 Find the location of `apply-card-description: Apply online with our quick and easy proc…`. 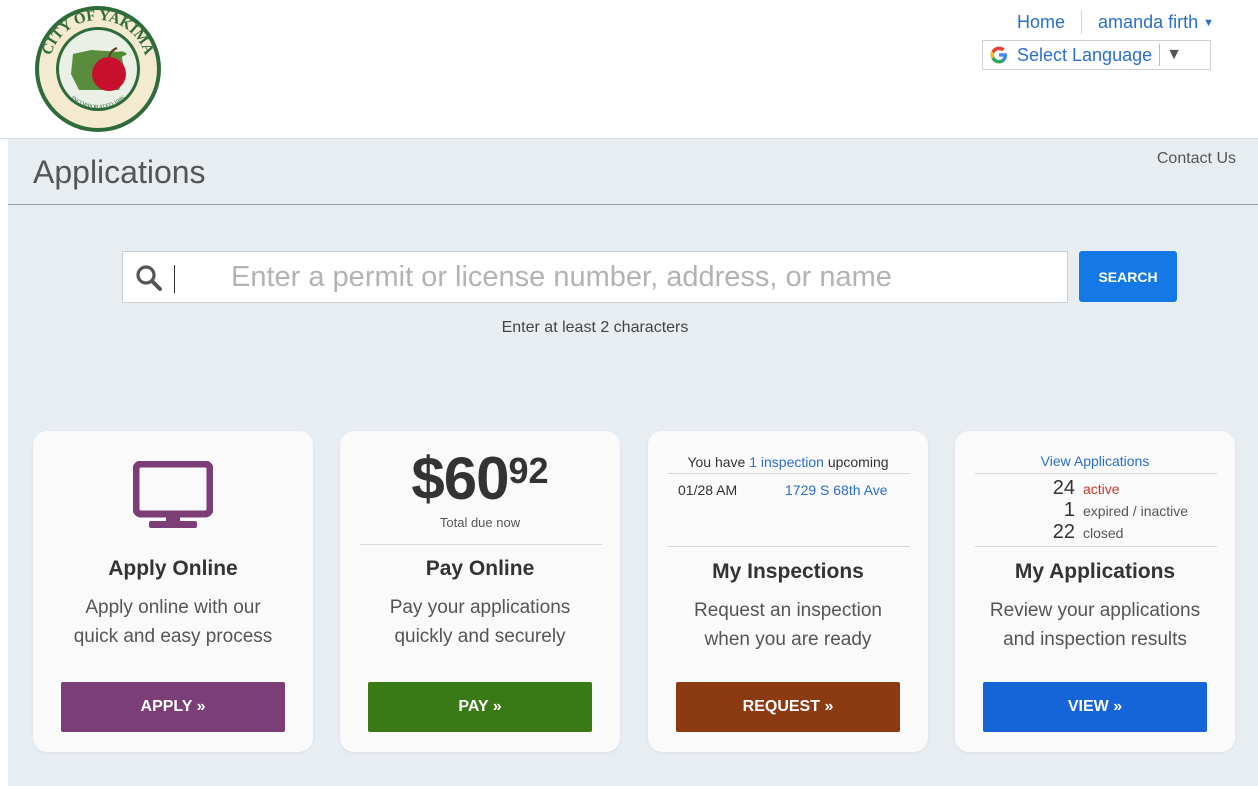

apply-card-description: Apply online with our quick and easy proc… is located at coordinates (173, 622).